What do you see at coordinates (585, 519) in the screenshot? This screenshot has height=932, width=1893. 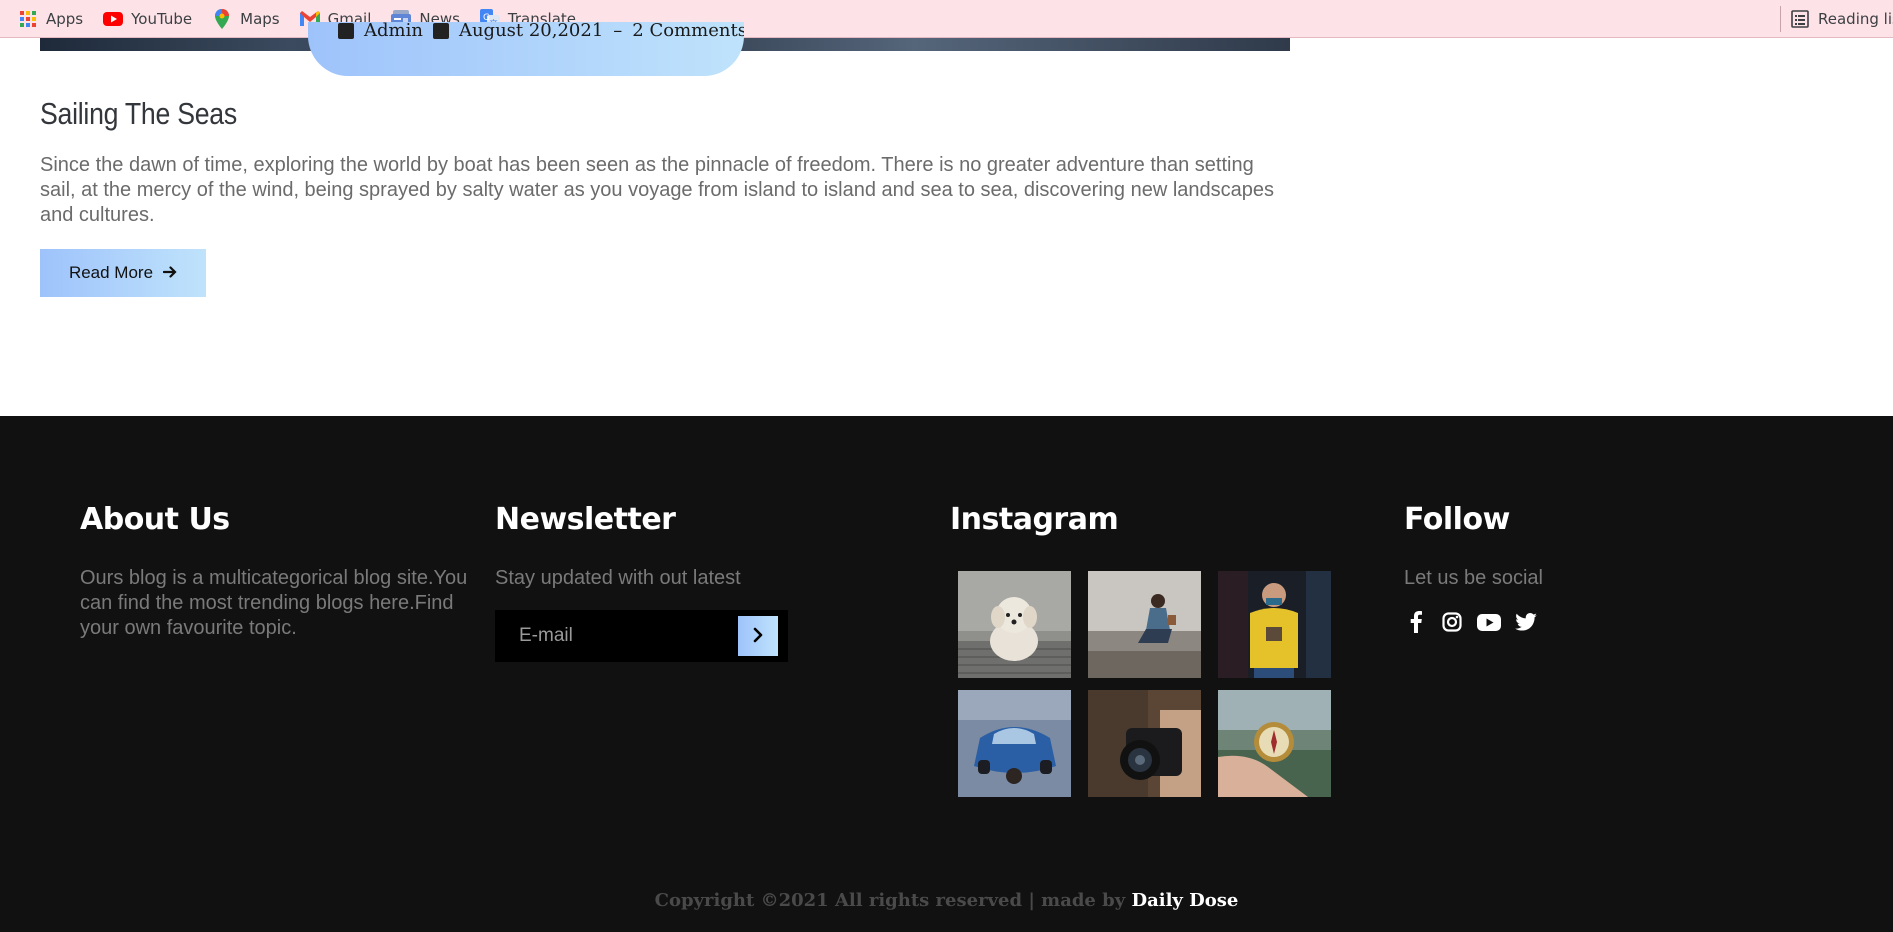 I see `newsletter-heading: Newsletter` at bounding box center [585, 519].